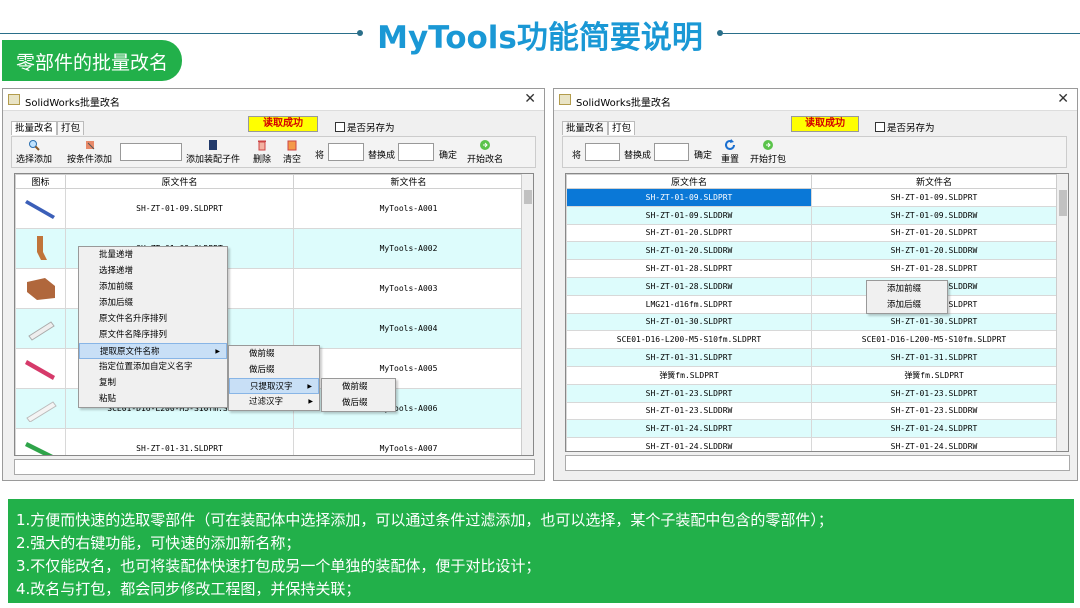 Image resolution: width=1080 pixels, height=608 pixels. Describe the element at coordinates (262, 152) in the screenshot. I see `delete-button: 删除` at that location.